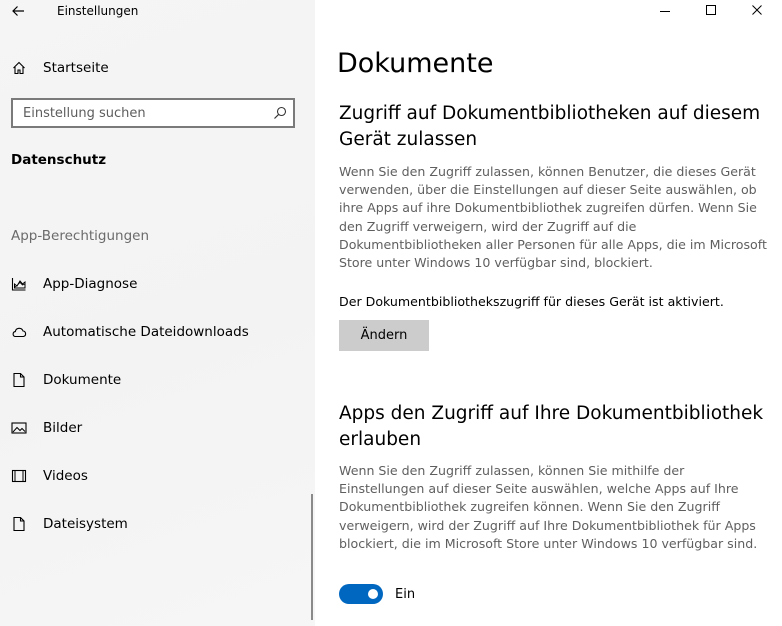 This screenshot has height=626, width=782. I want to click on file-system-icon, so click(19, 524).